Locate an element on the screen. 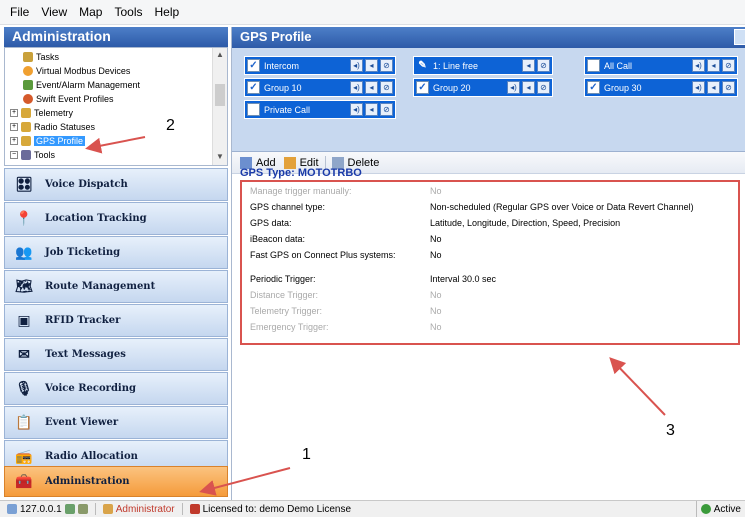 Image resolution: width=745 pixels, height=517 pixels. nav-location-tracking: 📍 Location Tracking is located at coordinates (116, 218).